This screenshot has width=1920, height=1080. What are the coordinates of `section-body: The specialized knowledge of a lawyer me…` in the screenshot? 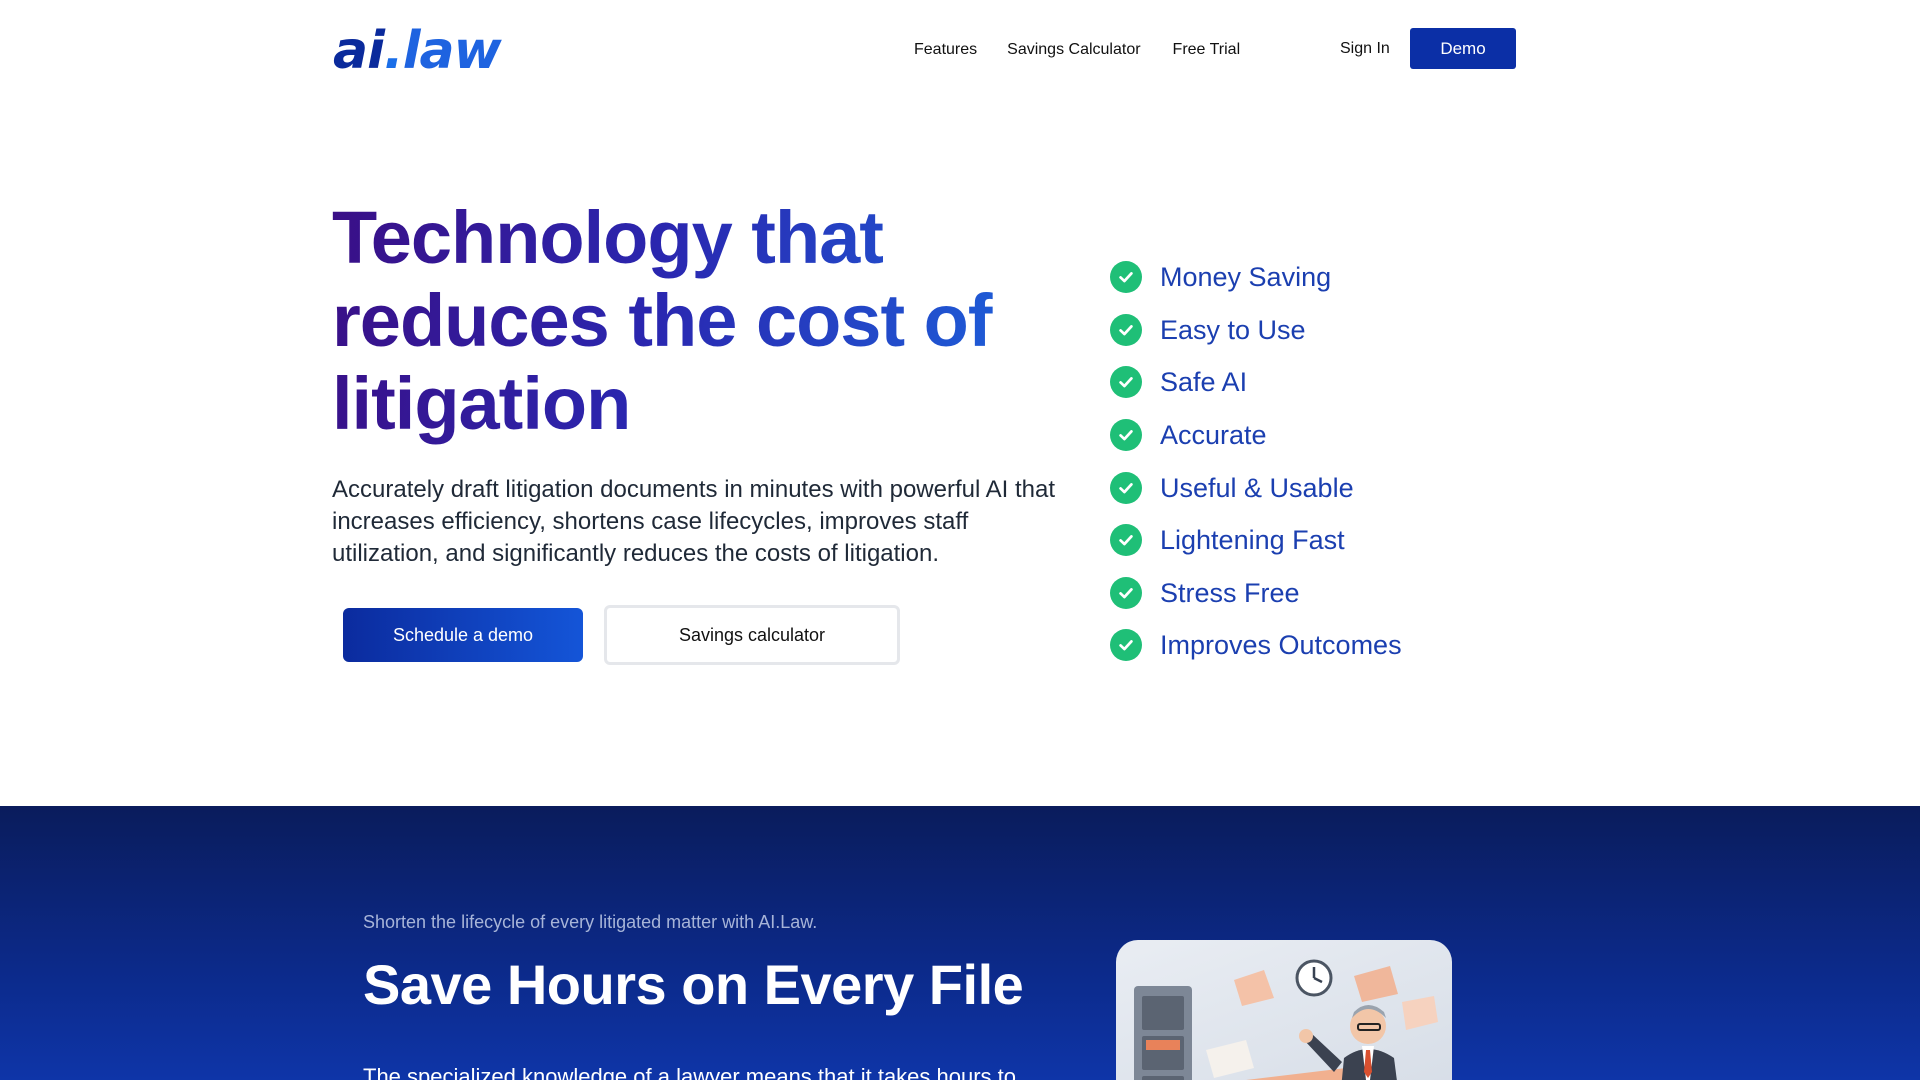 It's located at (690, 1072).